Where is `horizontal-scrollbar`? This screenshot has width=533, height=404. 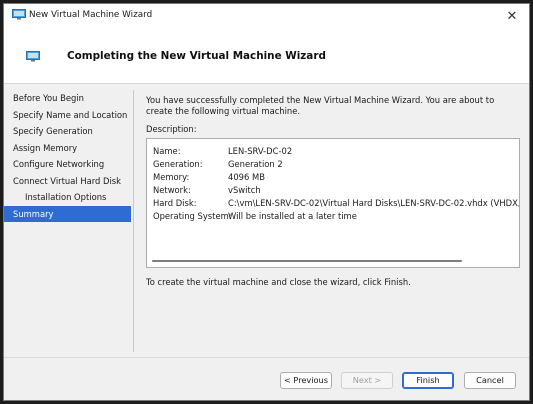
horizontal-scrollbar is located at coordinates (333, 261).